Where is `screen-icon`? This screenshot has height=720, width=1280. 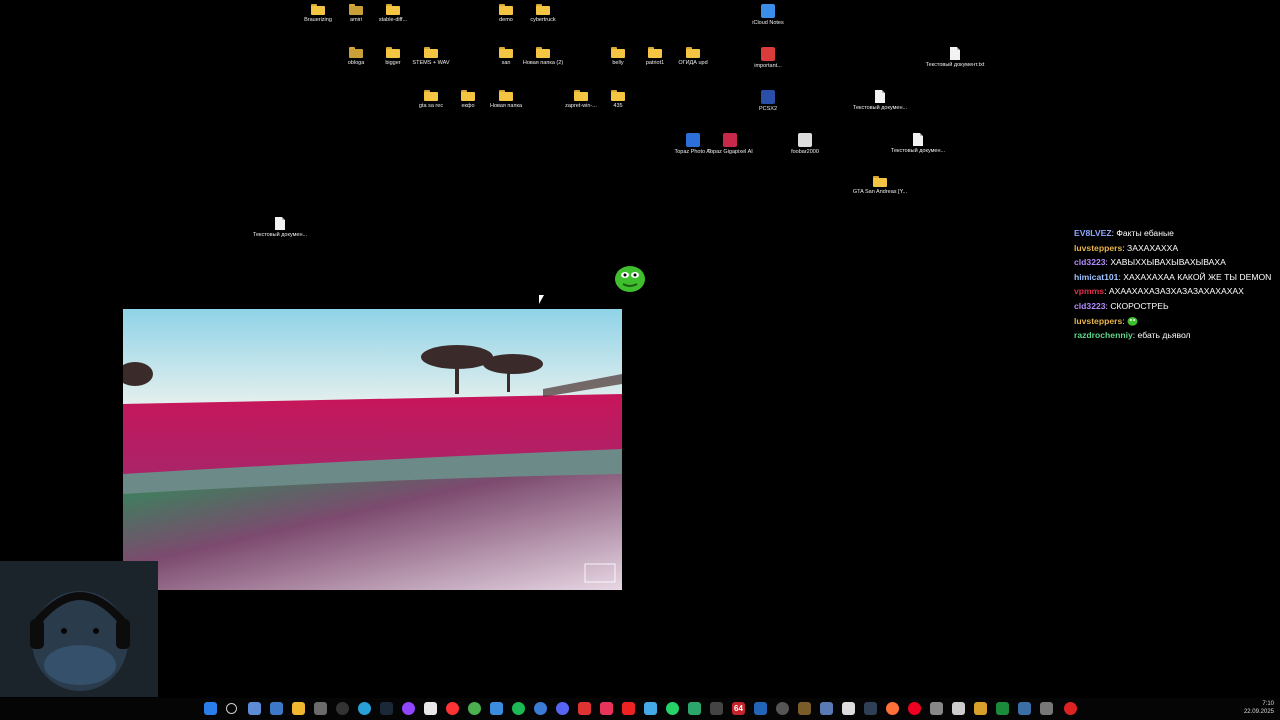
screen-icon is located at coordinates (1046, 708).